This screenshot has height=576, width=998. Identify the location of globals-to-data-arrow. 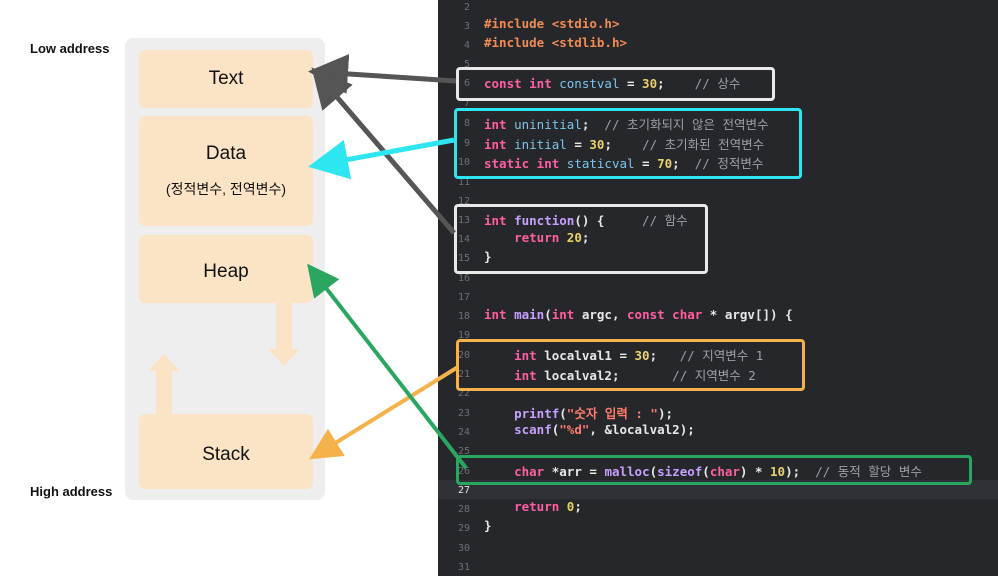
(381, 158).